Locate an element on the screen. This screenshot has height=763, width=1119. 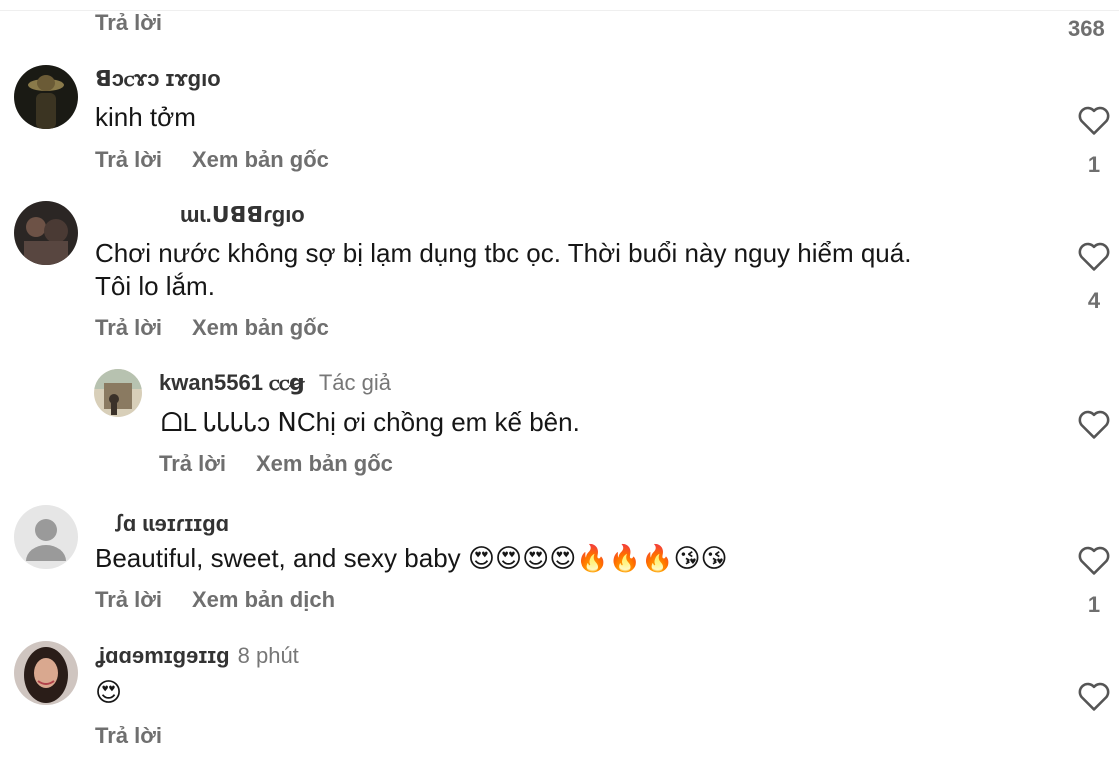
comment-actions: Trả lời Xem bản dịch is located at coordinates (230, 600).